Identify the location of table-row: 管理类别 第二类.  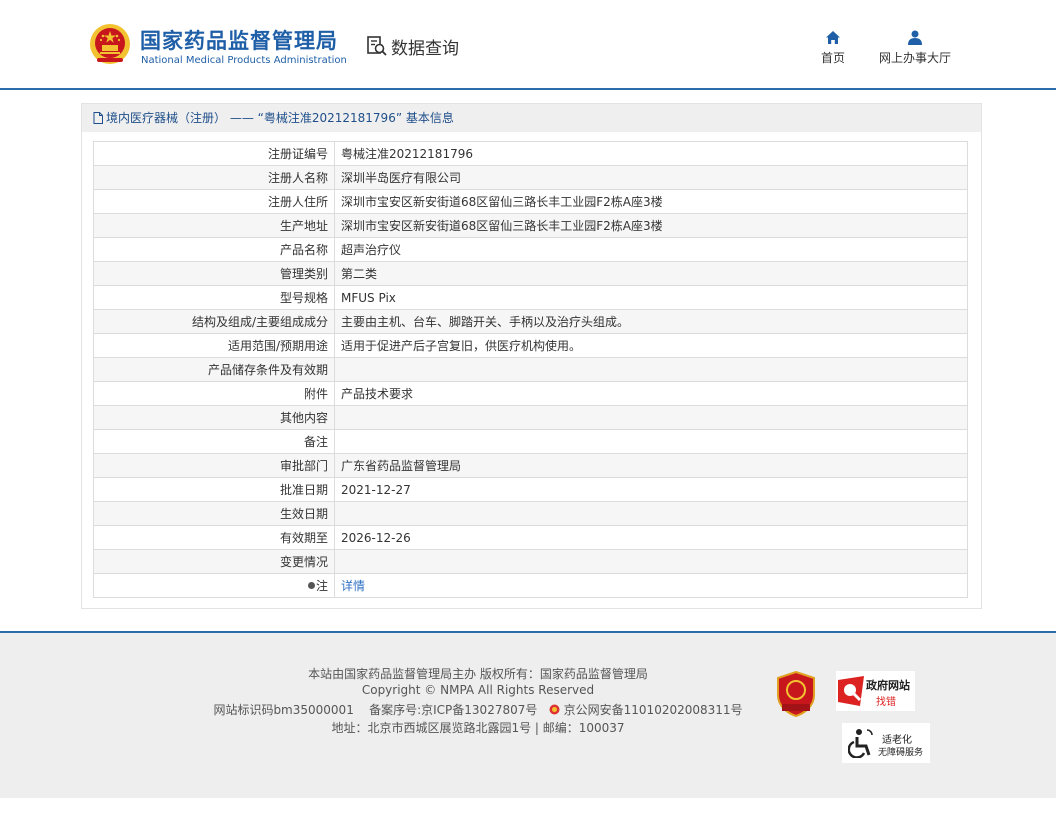
(530, 273).